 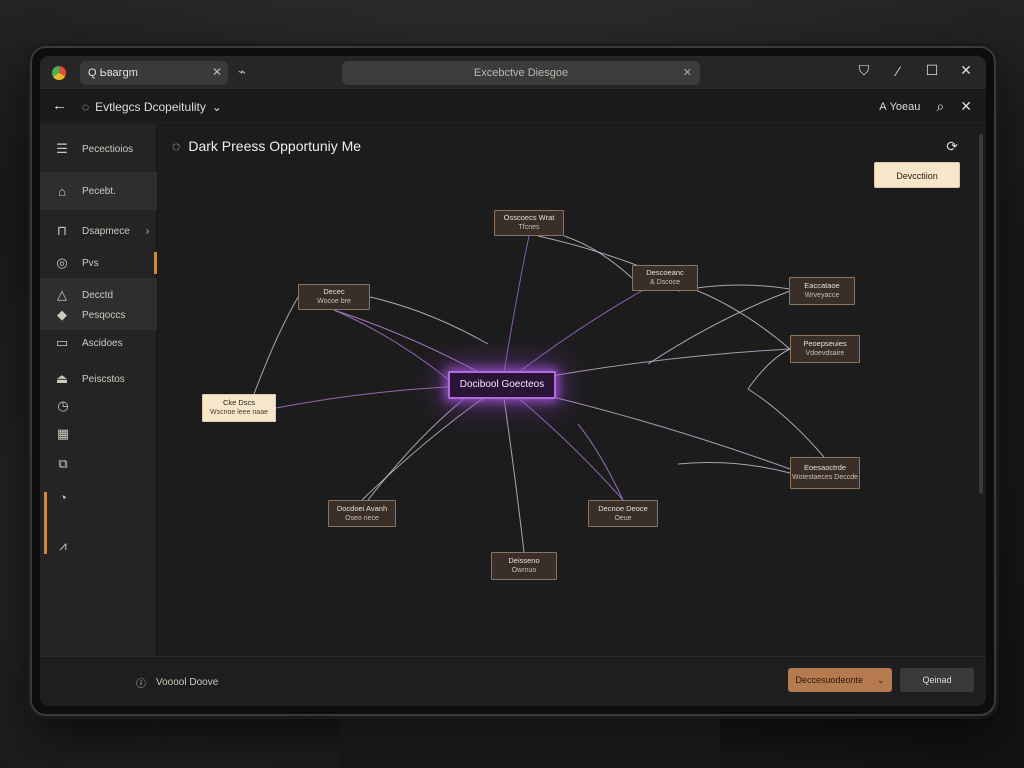 What do you see at coordinates (104, 315) in the screenshot?
I see `sidebar-item-label: Pesqoccs` at bounding box center [104, 315].